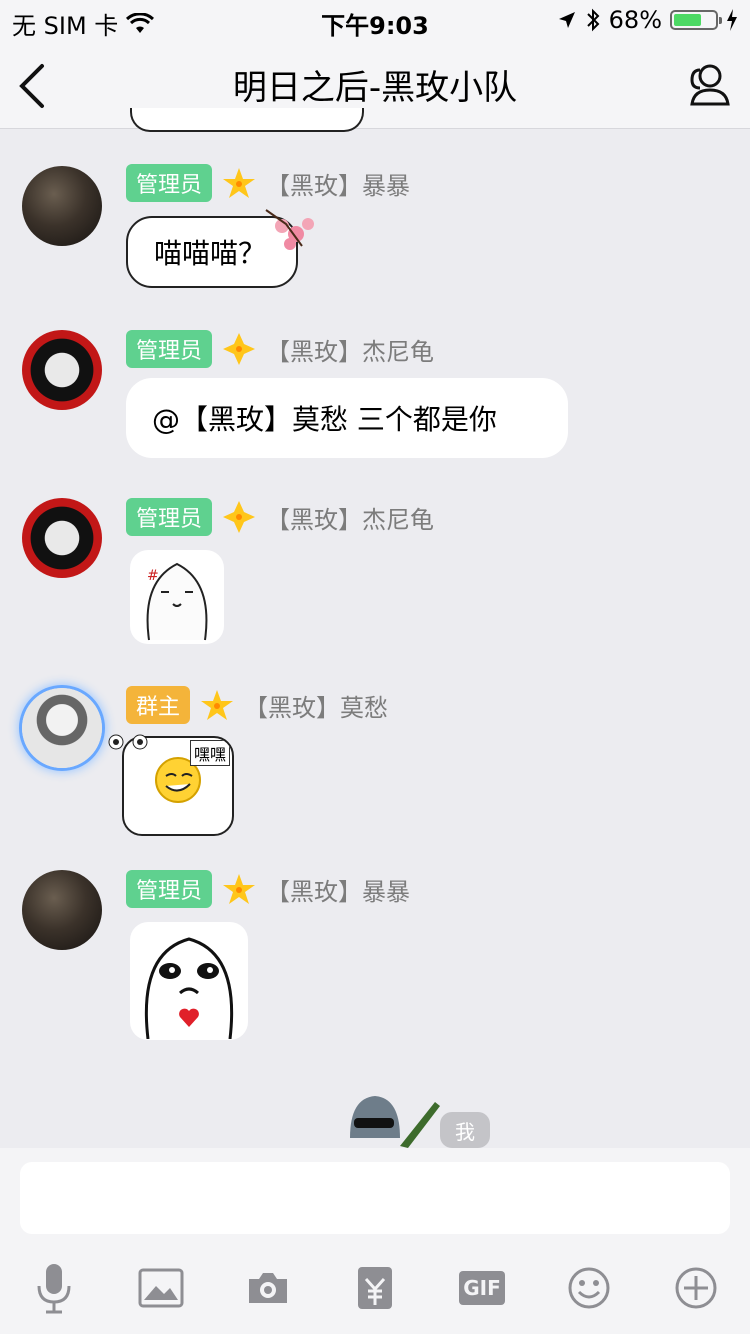 Image resolution: width=750 pixels, height=1334 pixels. Describe the element at coordinates (465, 1130) in the screenshot. I see `self-tag: 我` at that location.